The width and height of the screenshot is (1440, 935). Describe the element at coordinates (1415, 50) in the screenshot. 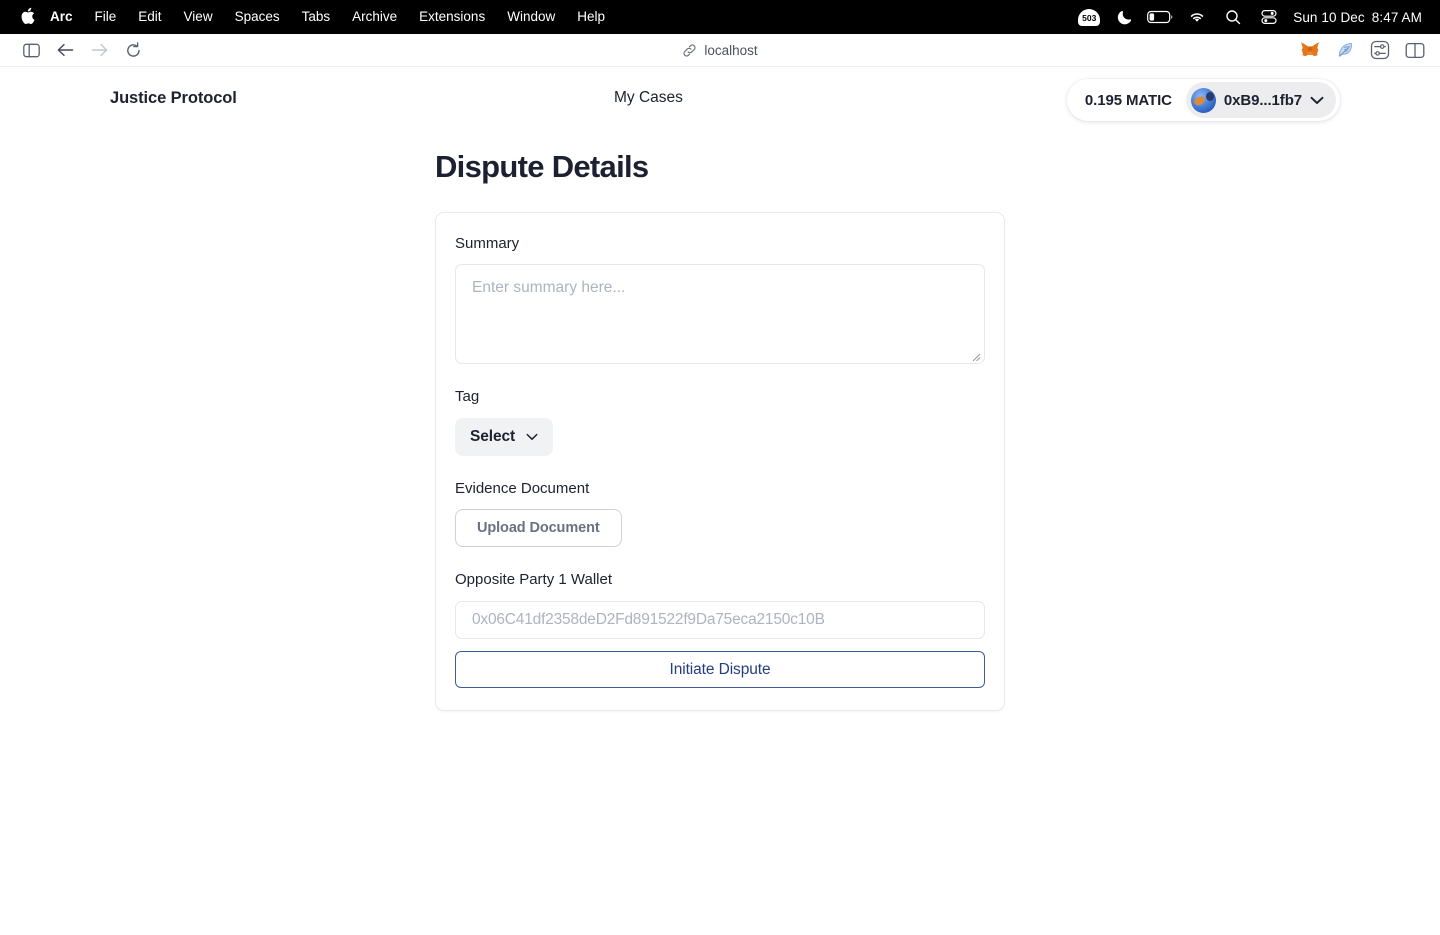

I see `split-view-icon` at that location.